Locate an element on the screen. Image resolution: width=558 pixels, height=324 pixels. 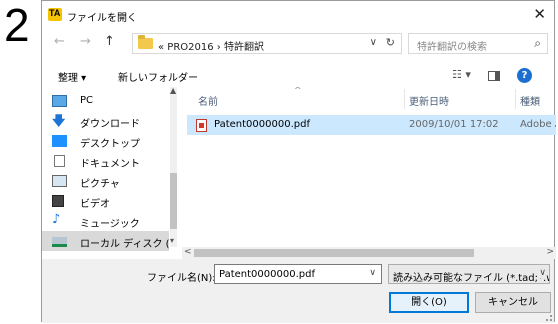
sidebar-scrollbar: ▲ ▾ is located at coordinates (173, 166).